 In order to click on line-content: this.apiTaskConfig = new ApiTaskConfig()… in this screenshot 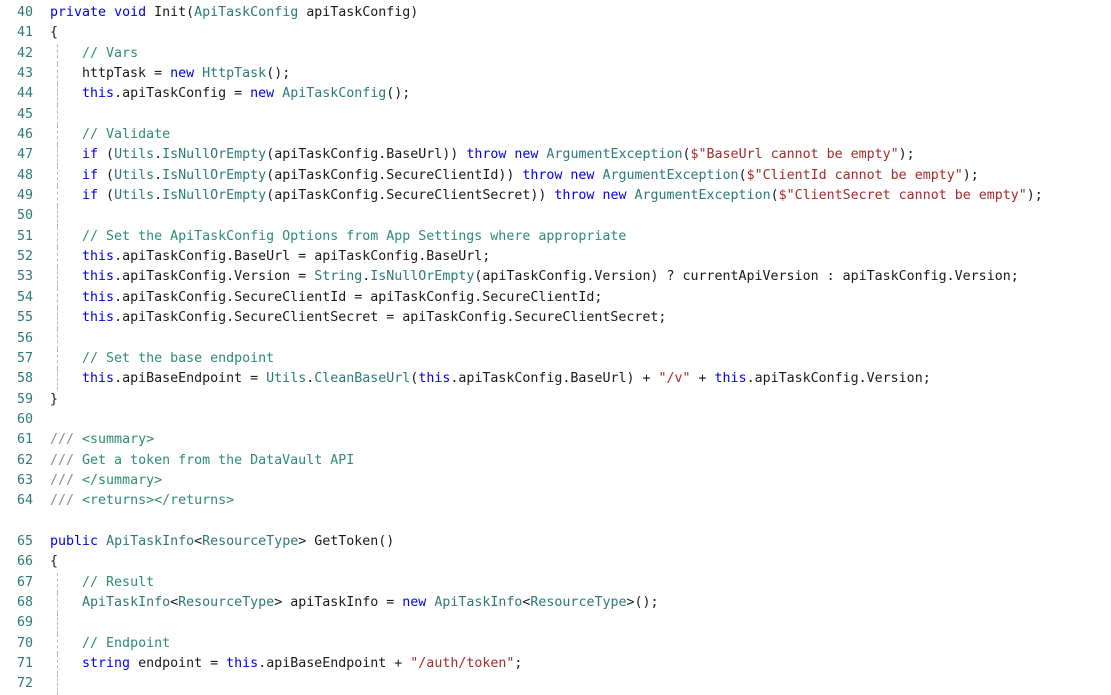, I will do `click(230, 94)`.